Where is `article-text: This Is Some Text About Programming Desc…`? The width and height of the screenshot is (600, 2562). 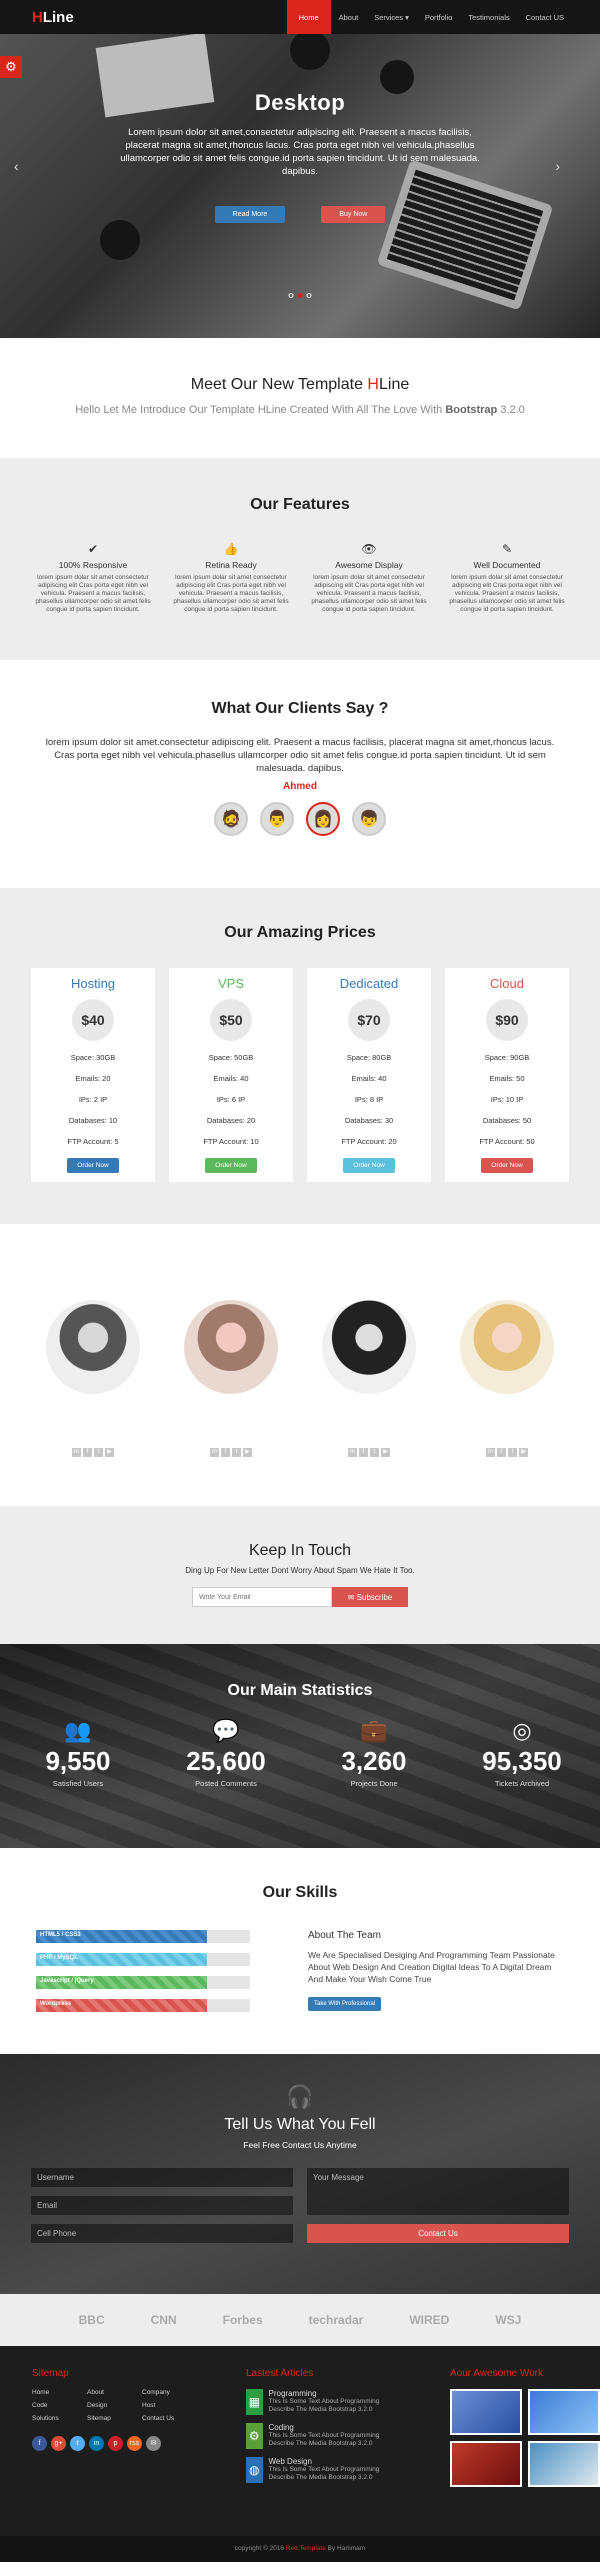
article-text: This Is Some Text About Programming Desc… is located at coordinates (324, 2439).